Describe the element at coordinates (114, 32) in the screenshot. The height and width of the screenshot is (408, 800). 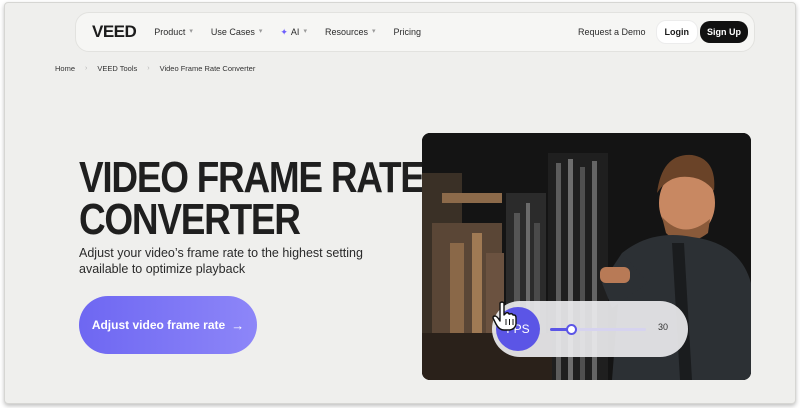
I see `veed-logo: VEED` at that location.